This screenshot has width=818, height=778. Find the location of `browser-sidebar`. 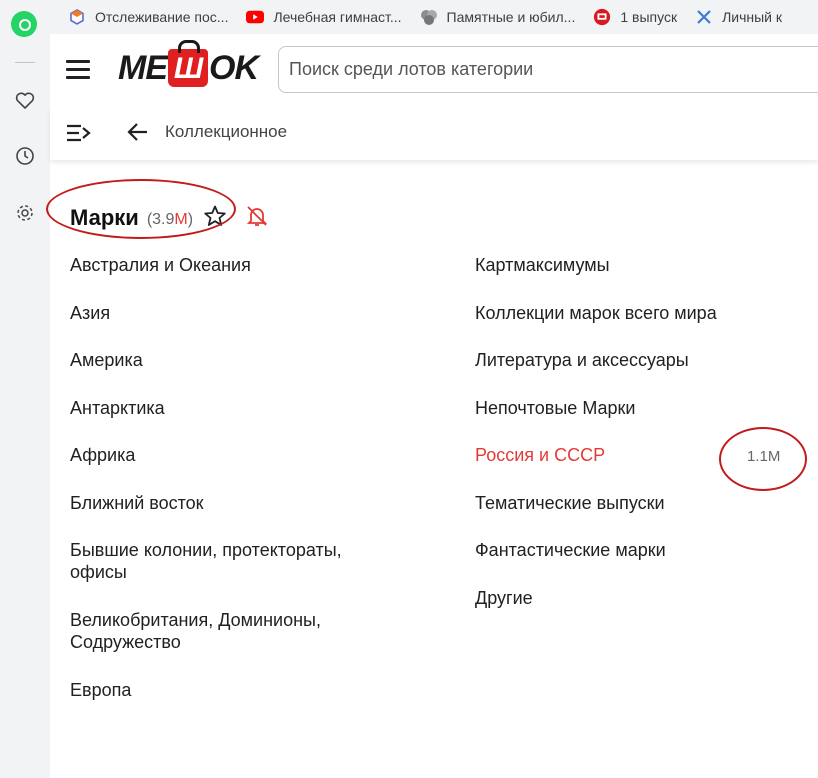

browser-sidebar is located at coordinates (25, 389).